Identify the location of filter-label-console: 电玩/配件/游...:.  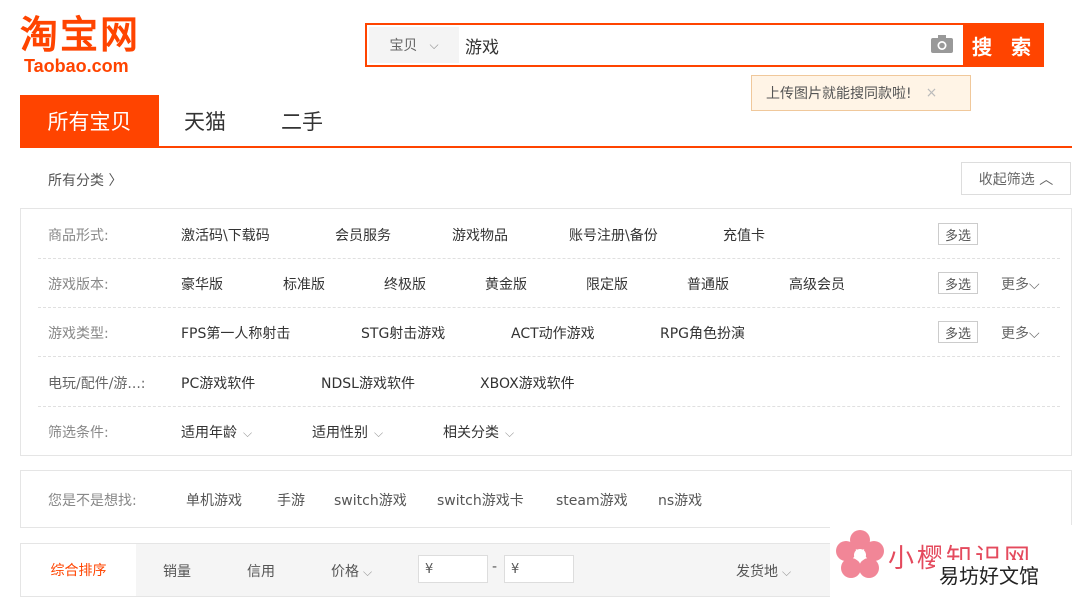
(97, 384).